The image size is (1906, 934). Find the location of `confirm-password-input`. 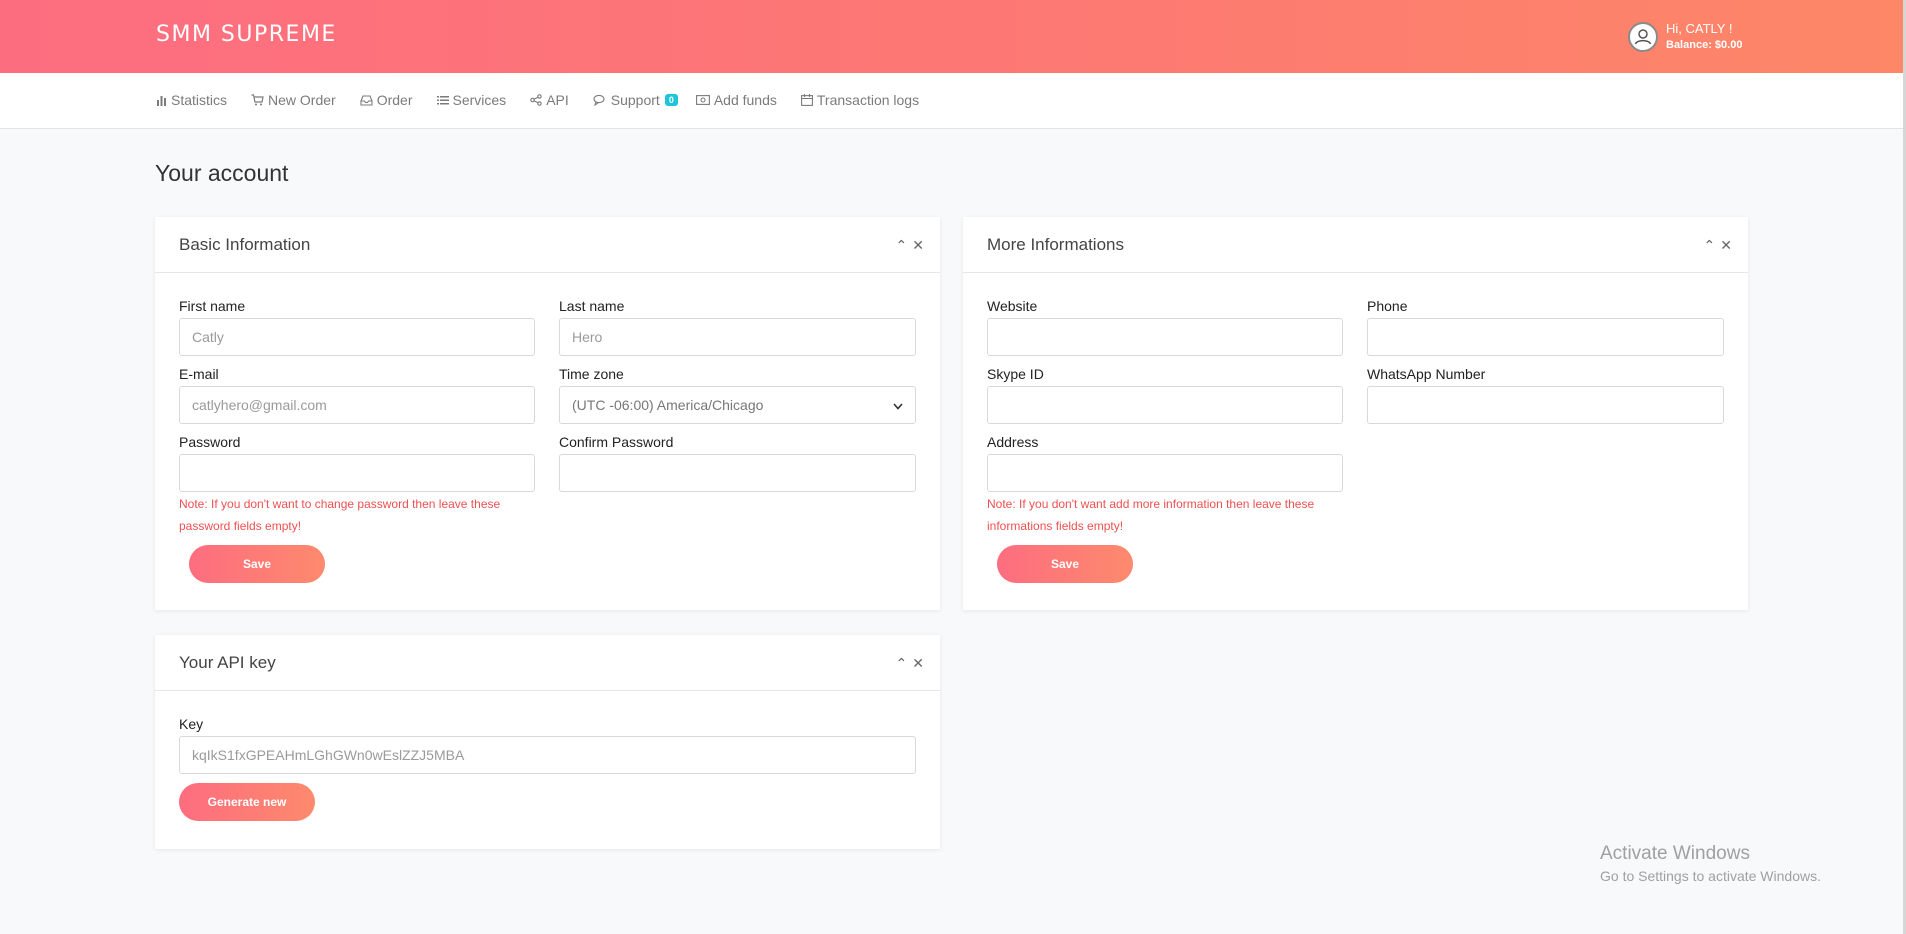

confirm-password-input is located at coordinates (737, 473).